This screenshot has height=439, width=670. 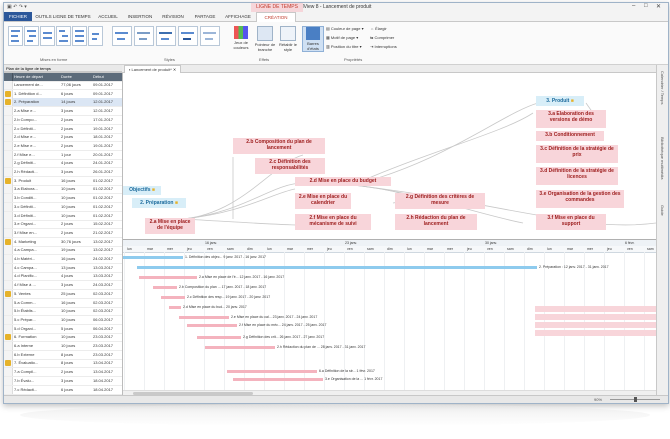 What do you see at coordinates (108, 16) in the screenshot?
I see `tab-accueil: ACCUEIL` at bounding box center [108, 16].